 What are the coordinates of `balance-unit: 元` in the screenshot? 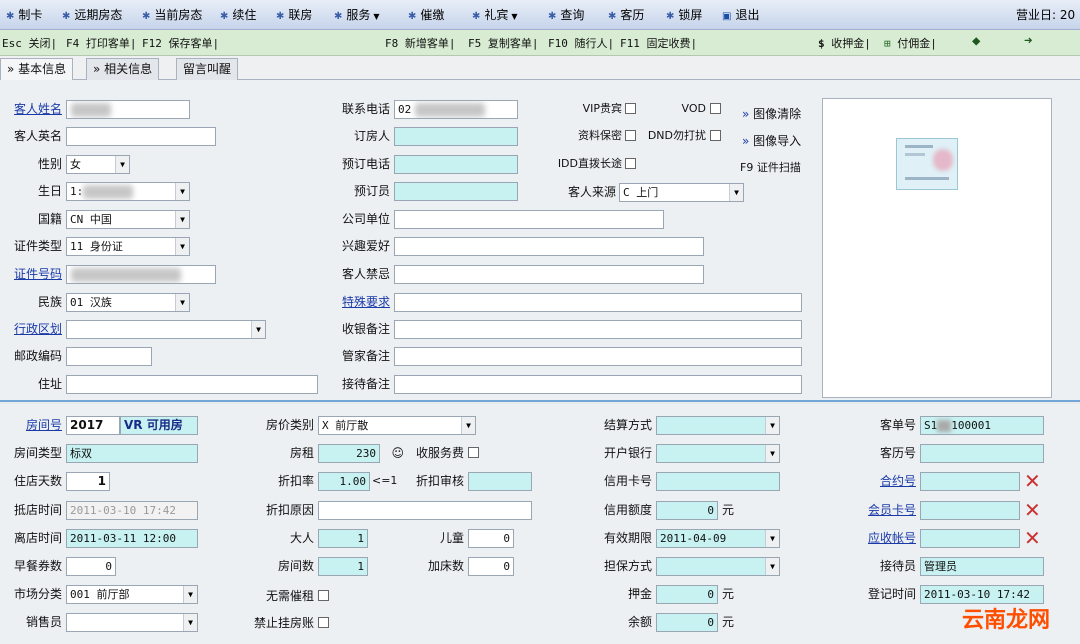 It's located at (728, 622).